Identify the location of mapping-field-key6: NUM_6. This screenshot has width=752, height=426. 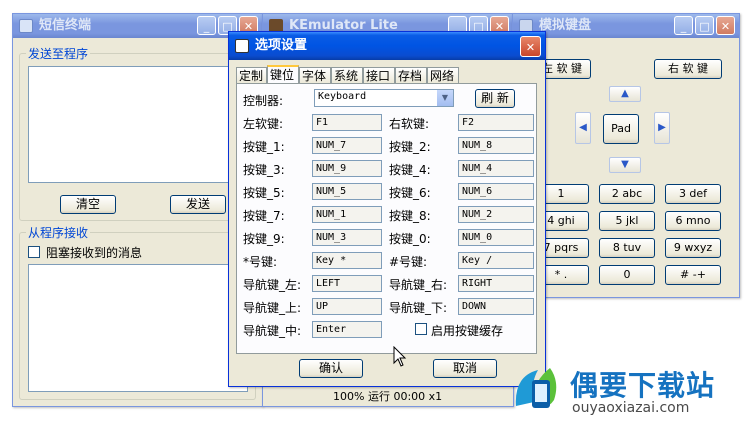
(496, 191).